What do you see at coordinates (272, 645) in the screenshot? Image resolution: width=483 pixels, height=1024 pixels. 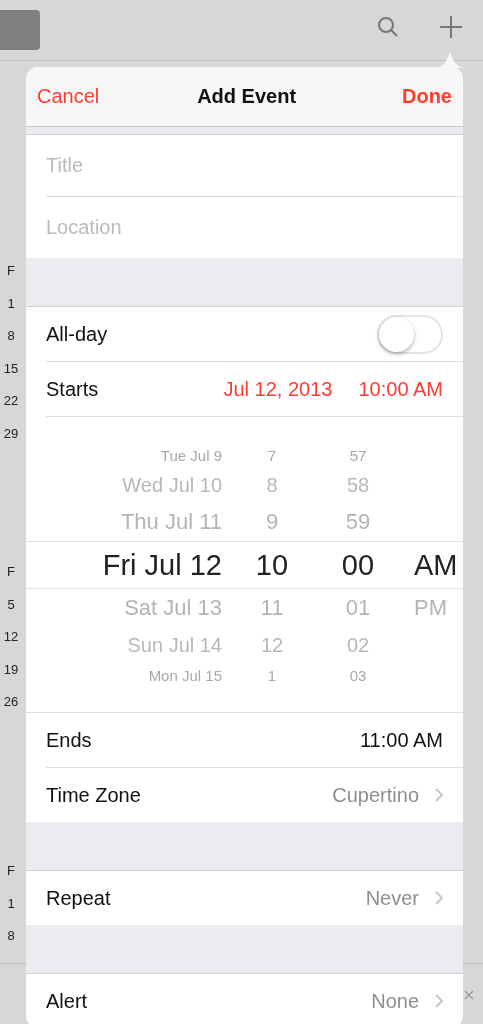 I see `picker-item: 12` at bounding box center [272, 645].